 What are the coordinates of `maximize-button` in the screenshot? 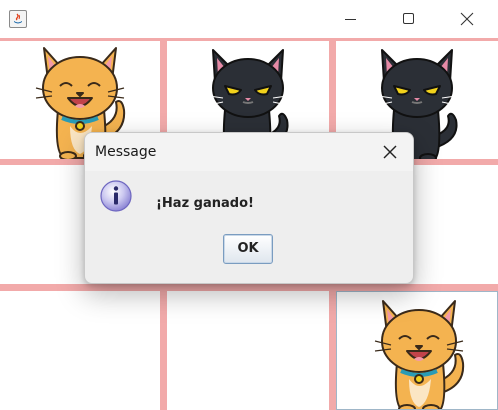 It's located at (409, 19).